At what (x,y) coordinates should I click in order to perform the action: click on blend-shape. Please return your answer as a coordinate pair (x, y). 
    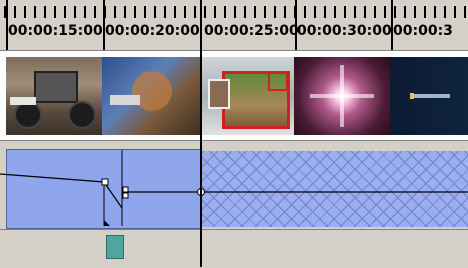
    Looking at the image, I should click on (152, 91).